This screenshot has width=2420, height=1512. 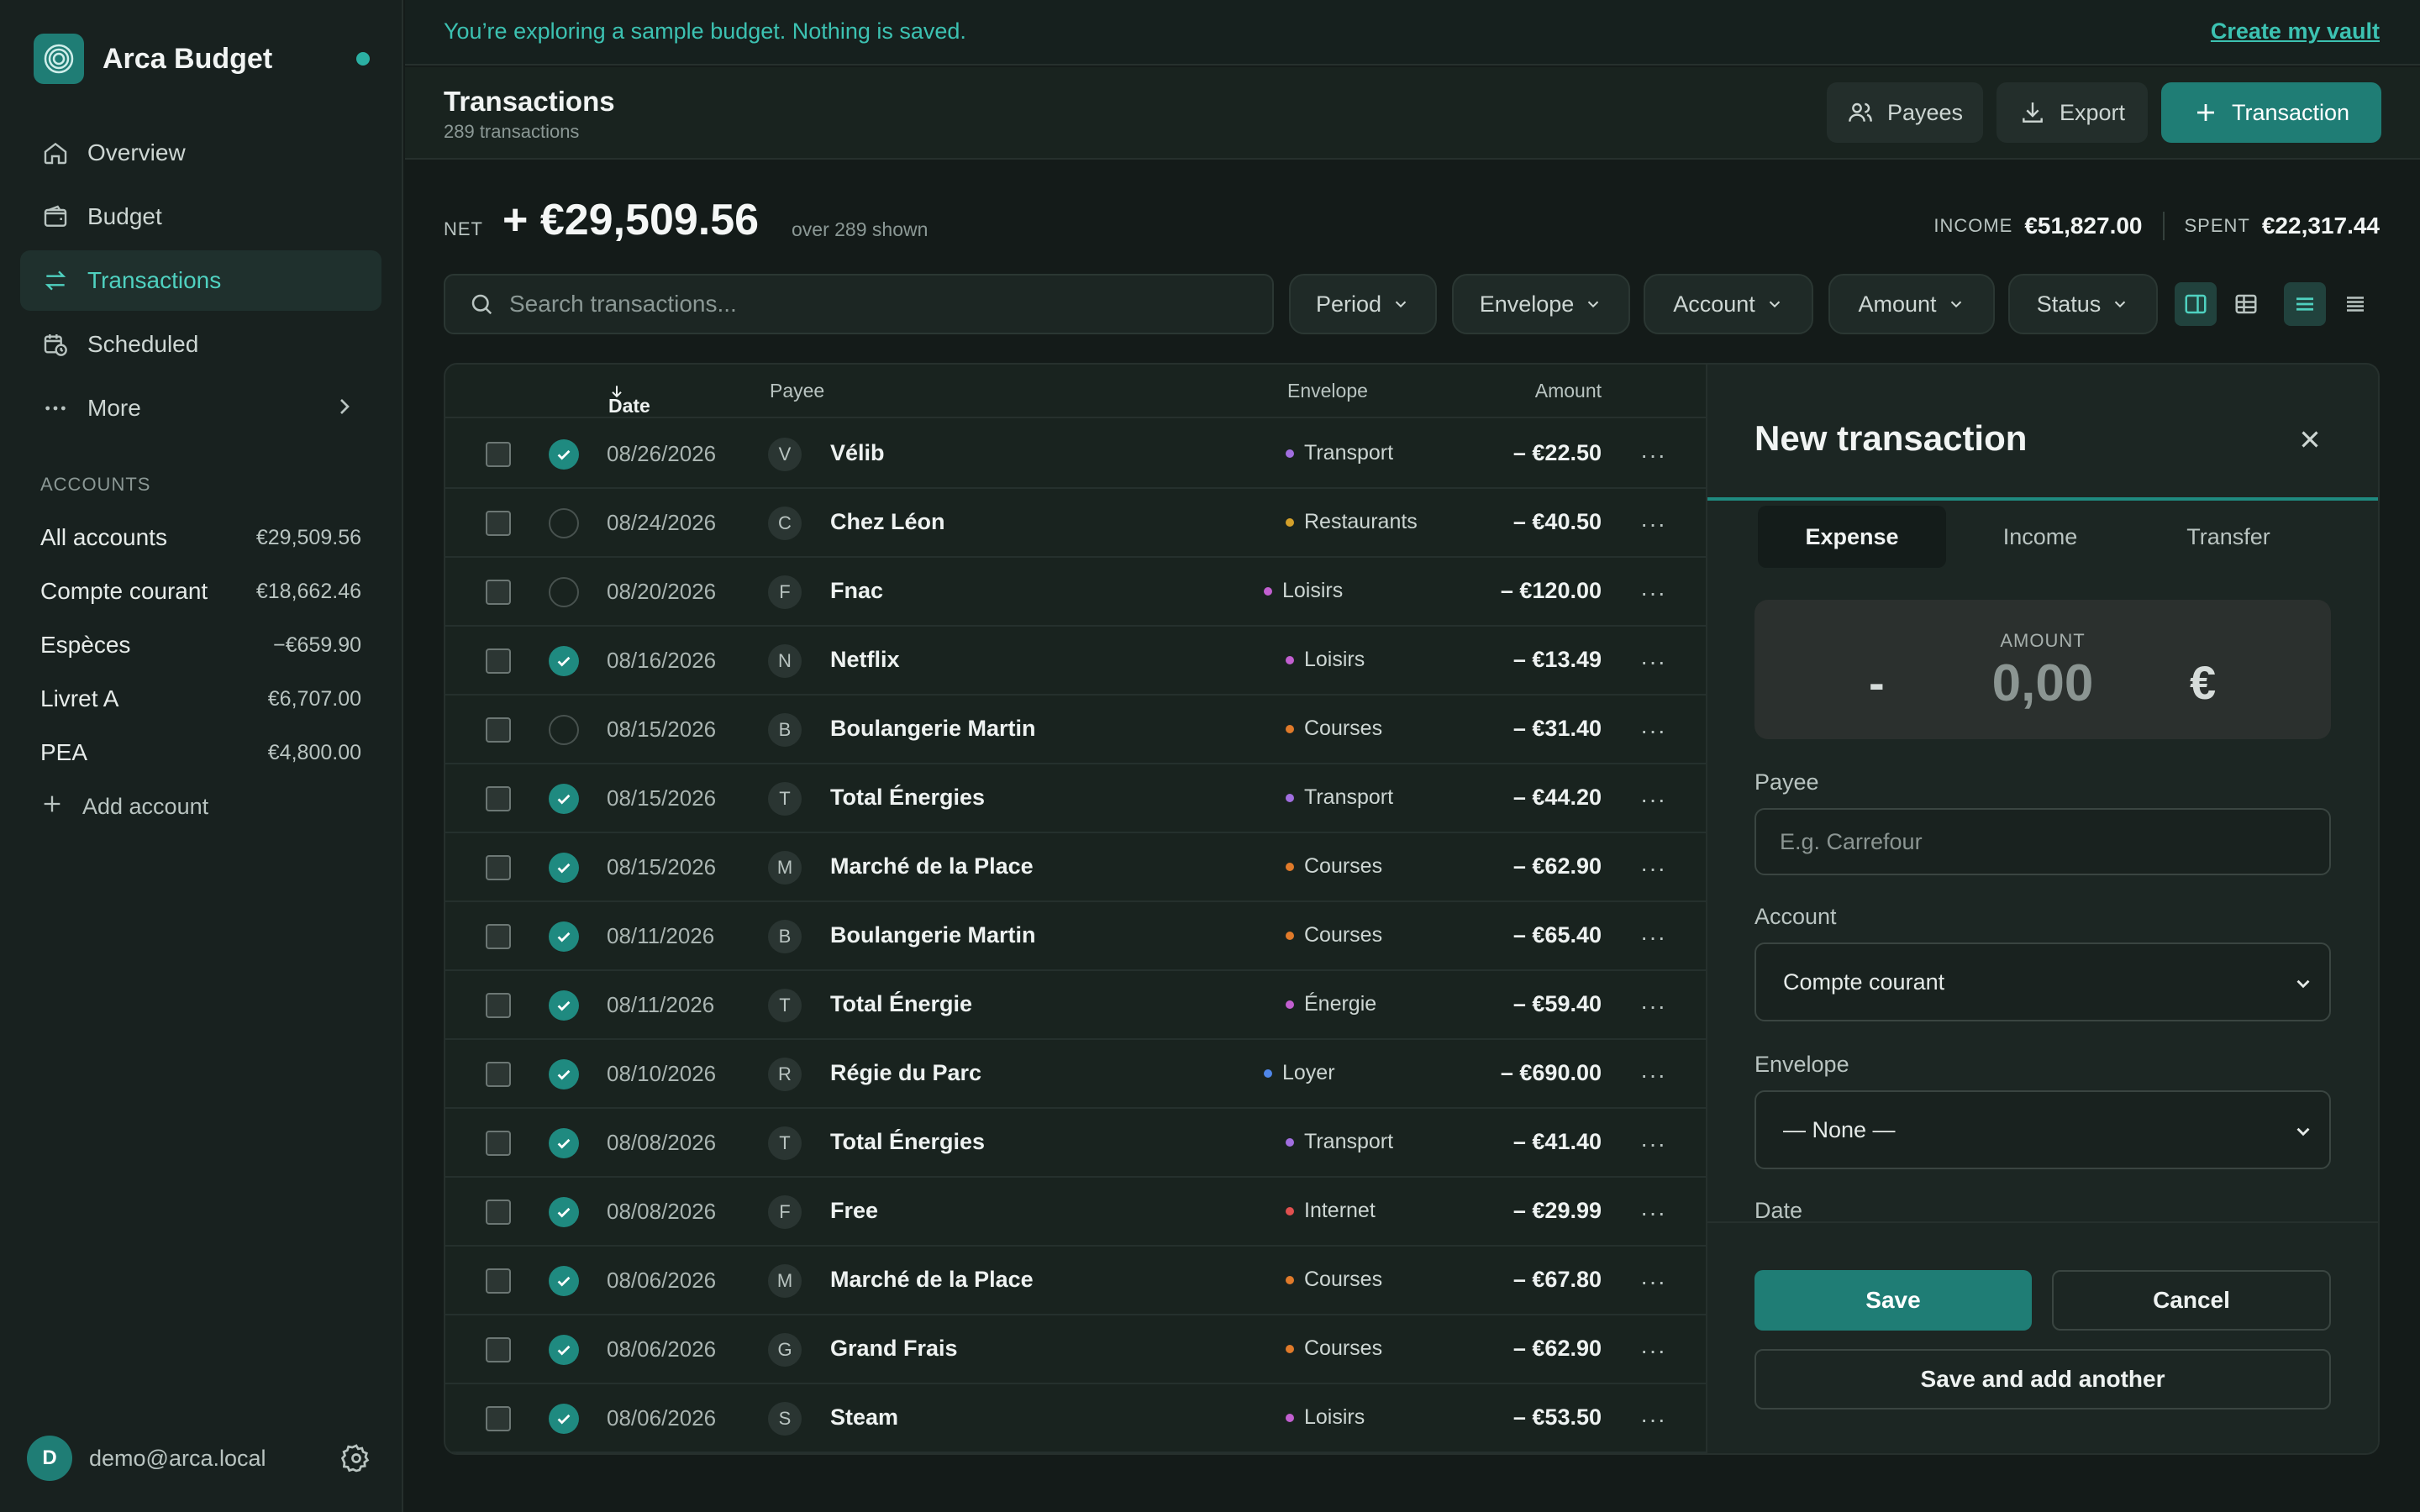 I want to click on account-select: Compte courant, so click(x=2043, y=981).